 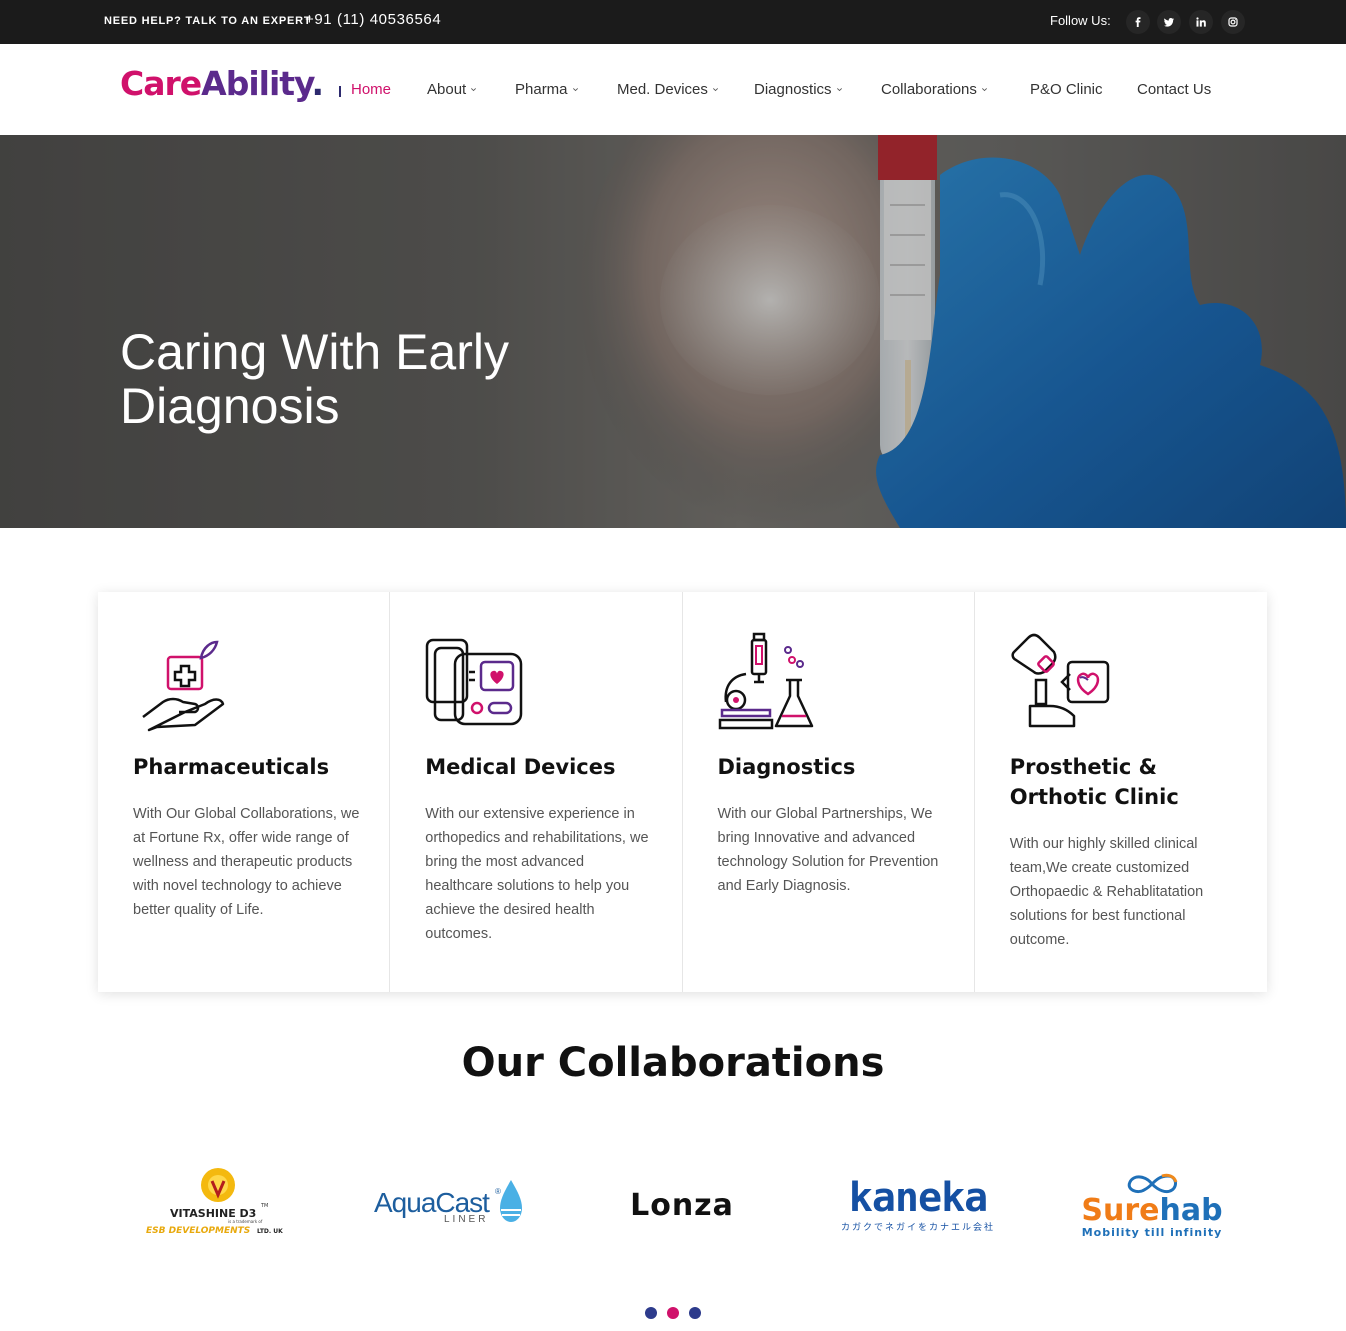 What do you see at coordinates (918, 1197) in the screenshot?
I see `kaneka-name: kaneka` at bounding box center [918, 1197].